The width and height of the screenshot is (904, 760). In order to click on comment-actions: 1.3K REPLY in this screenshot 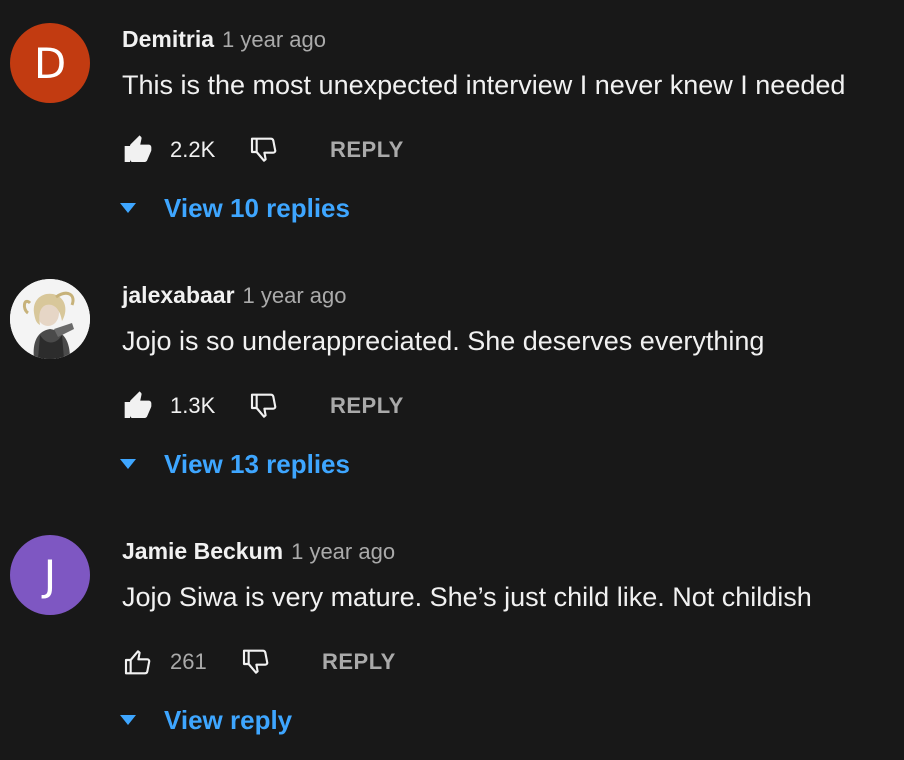, I will do `click(502, 406)`.